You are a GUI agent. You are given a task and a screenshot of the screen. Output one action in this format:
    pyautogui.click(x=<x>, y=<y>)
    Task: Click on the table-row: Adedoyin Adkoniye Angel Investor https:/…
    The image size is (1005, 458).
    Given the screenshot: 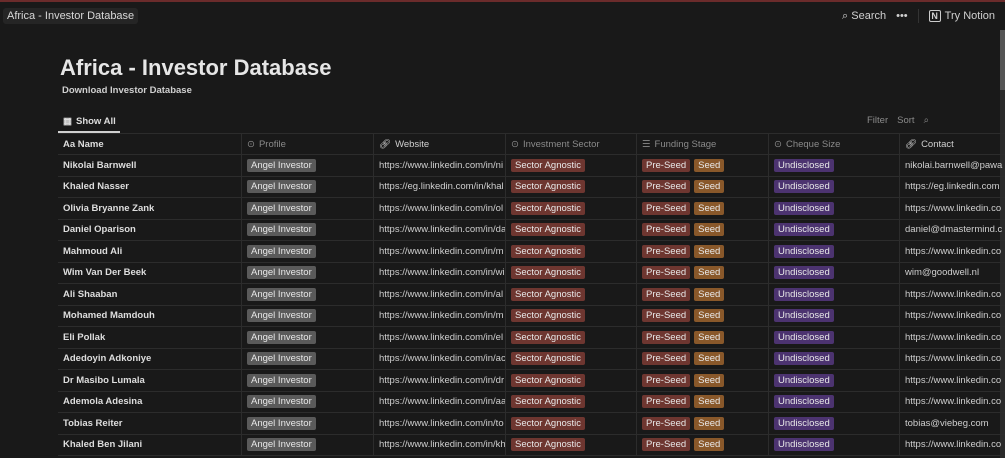 What is the action you would take?
    pyautogui.click(x=531, y=359)
    